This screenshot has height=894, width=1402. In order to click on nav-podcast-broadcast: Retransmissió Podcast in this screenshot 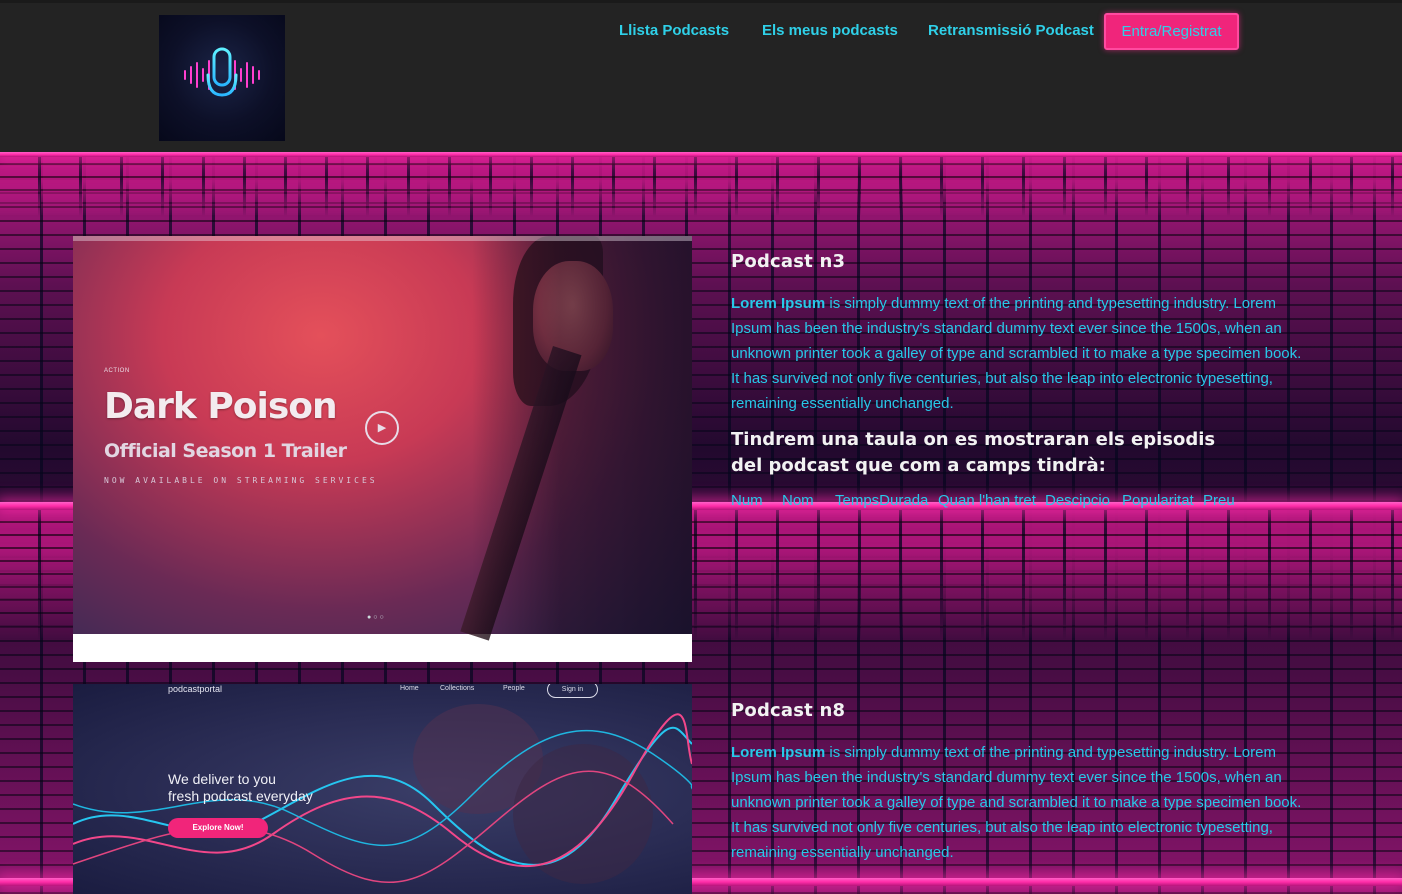, I will do `click(1011, 31)`.